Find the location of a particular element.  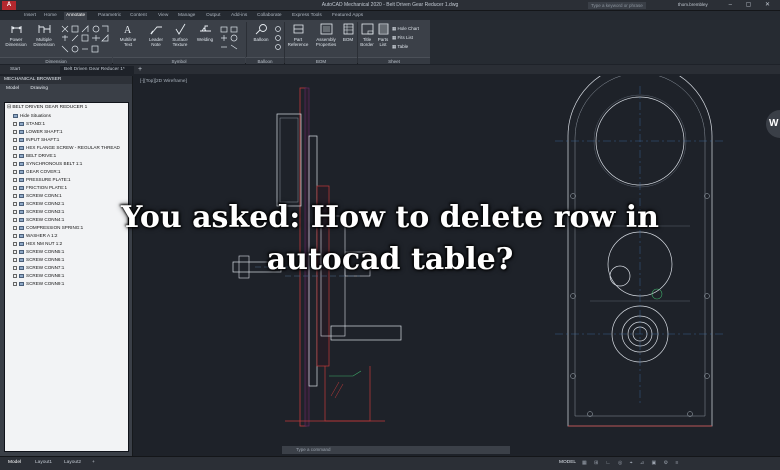

symbol-small-tools is located at coordinates (231, 39).